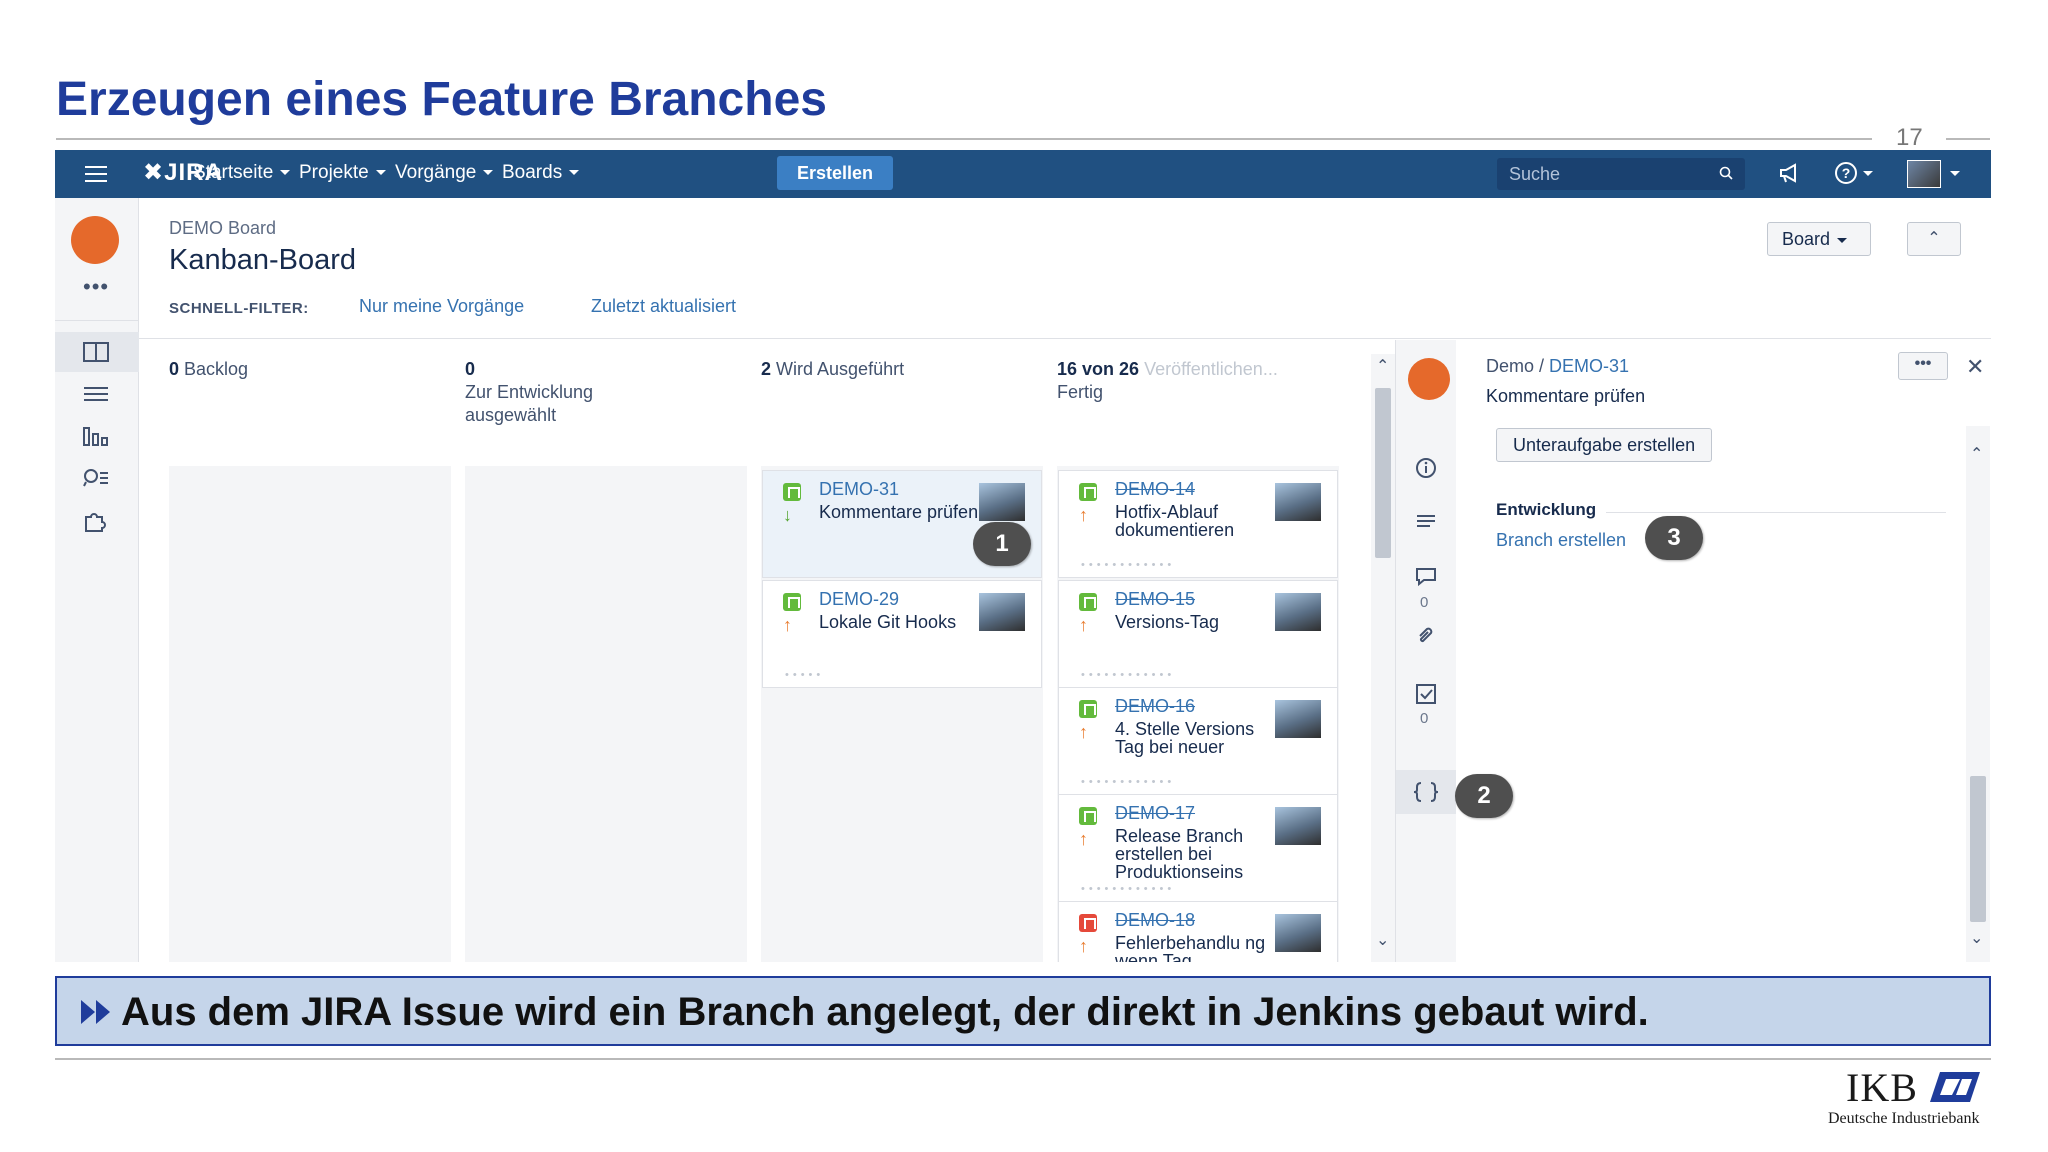  What do you see at coordinates (1426, 636) in the screenshot?
I see `attachment-icon` at bounding box center [1426, 636].